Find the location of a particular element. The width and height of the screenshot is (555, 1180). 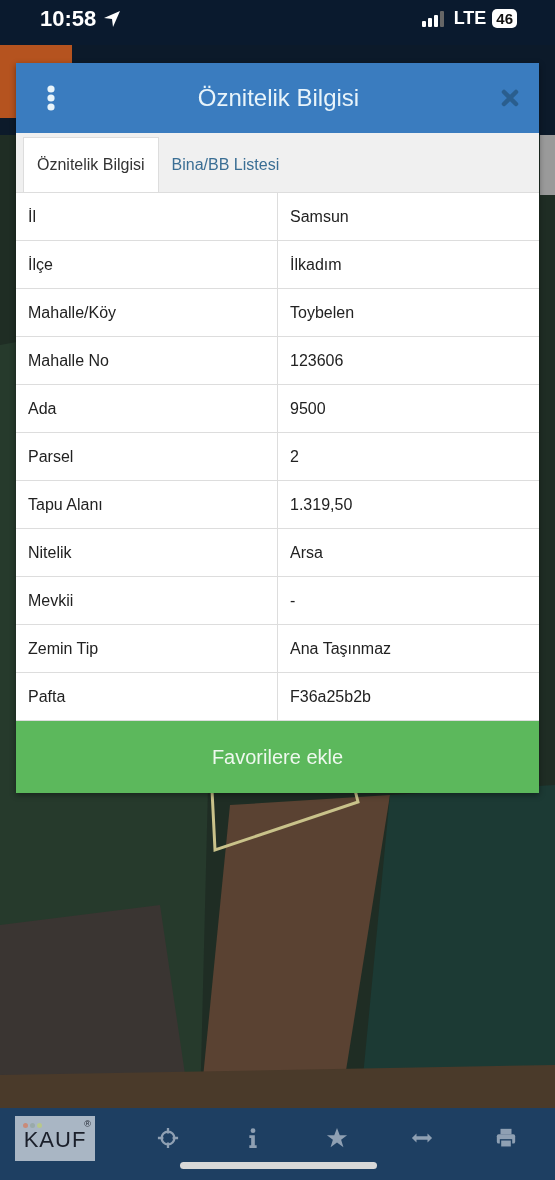

table-cell: Ana Taşınmaz is located at coordinates (408, 648).